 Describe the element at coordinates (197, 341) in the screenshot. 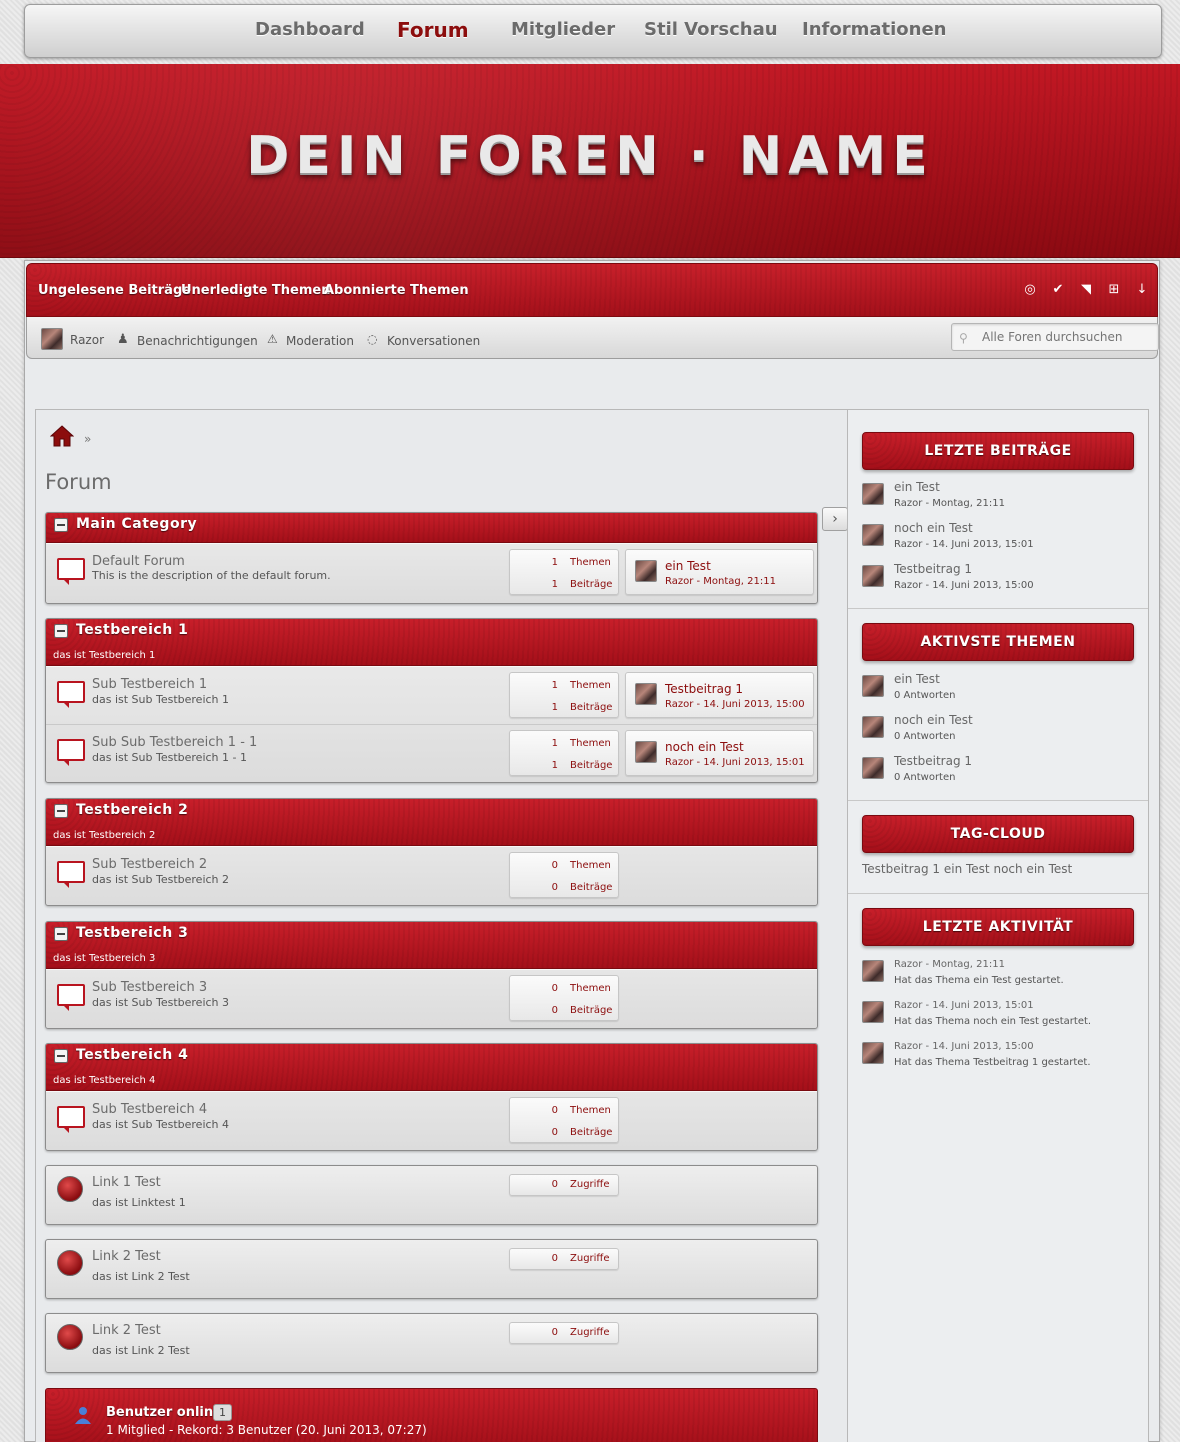

I see `notifications-link: Benachrichtigungen` at that location.